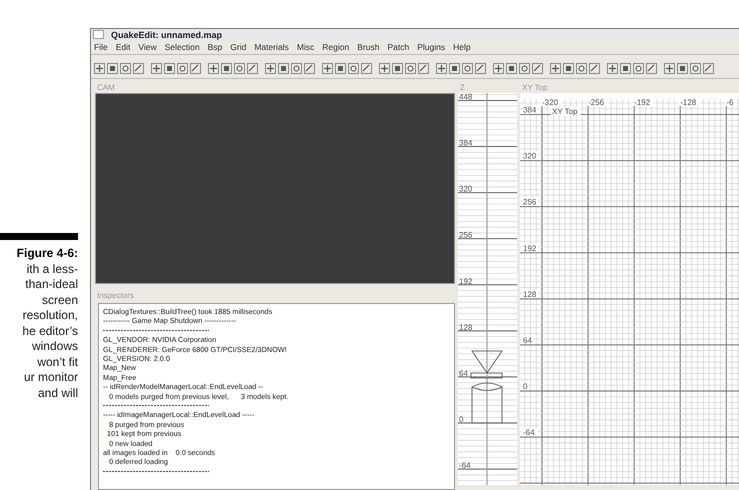 This screenshot has width=739, height=490. I want to click on menu-item: Selection, so click(182, 47).